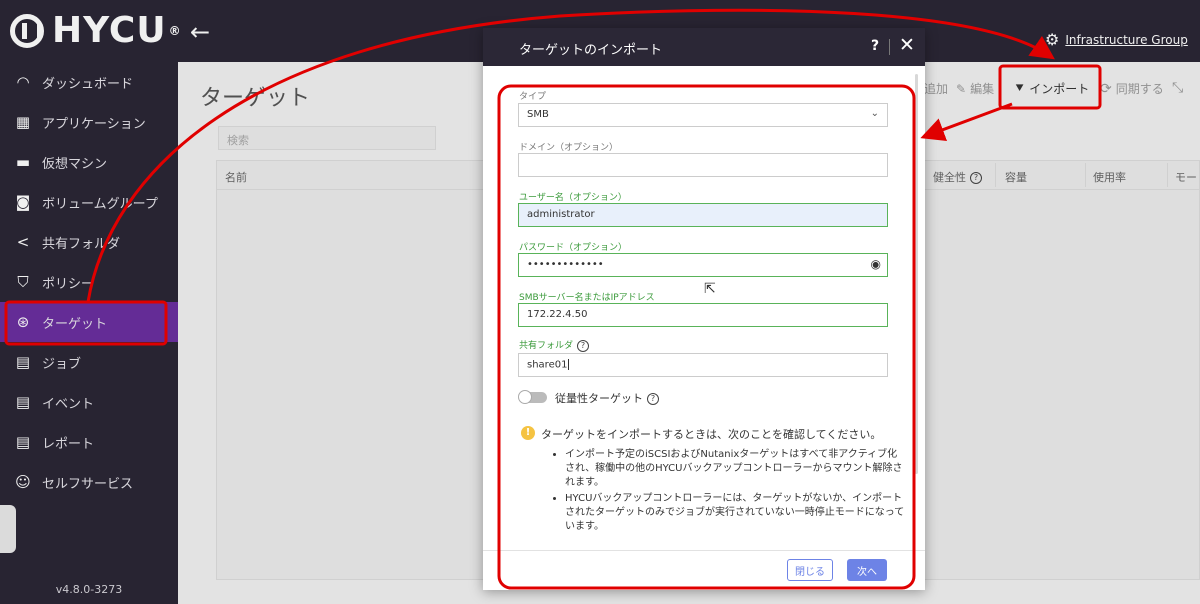 Image resolution: width=1200 pixels, height=604 pixels. I want to click on highlight-import-button, so click(1050, 87).